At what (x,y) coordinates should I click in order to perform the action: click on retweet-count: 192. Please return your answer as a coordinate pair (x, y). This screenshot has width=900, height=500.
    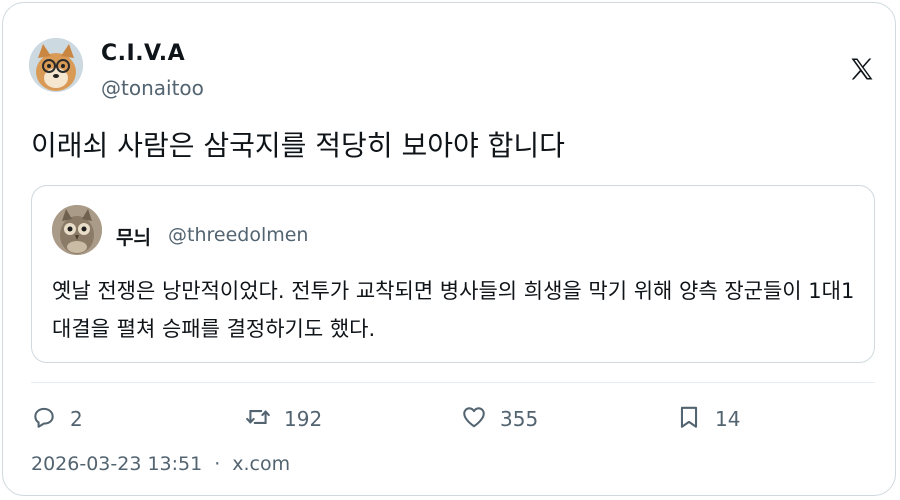
    Looking at the image, I should click on (303, 419).